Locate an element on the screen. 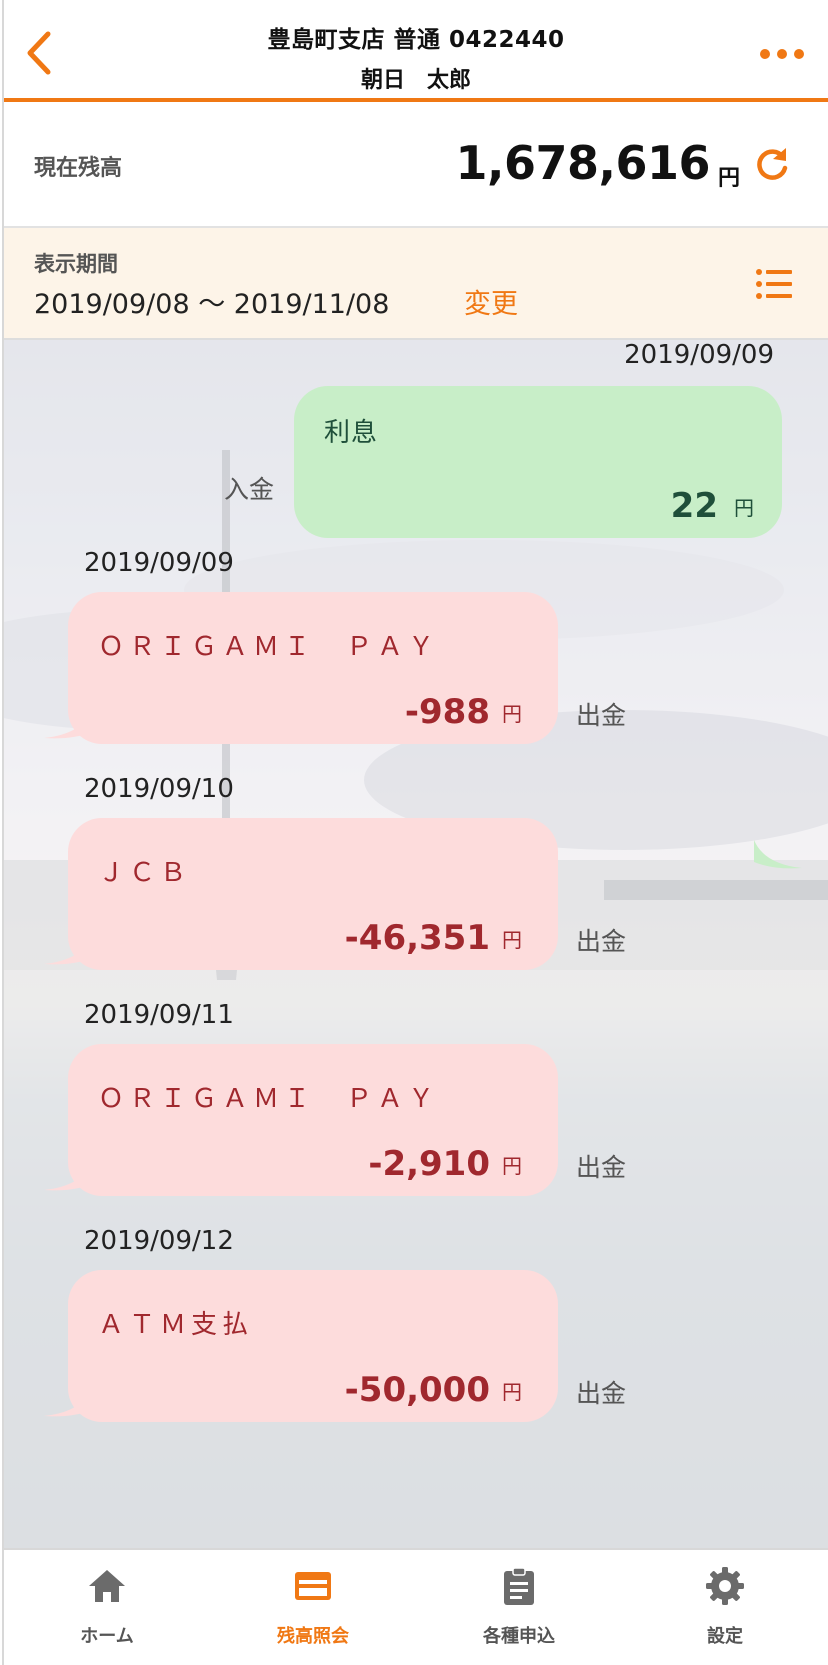 This screenshot has width=828, height=1665. transaction-type: 入金 is located at coordinates (249, 489).